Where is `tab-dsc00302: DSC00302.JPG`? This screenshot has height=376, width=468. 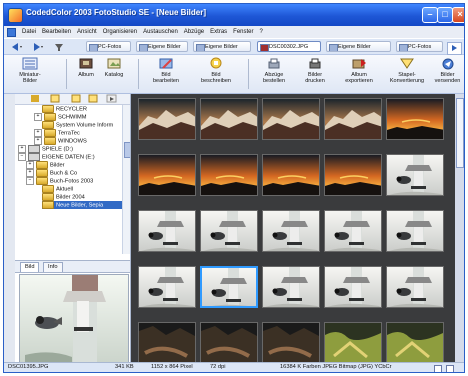
tab-dsc00302: DSC00302.JPG is located at coordinates (289, 46).